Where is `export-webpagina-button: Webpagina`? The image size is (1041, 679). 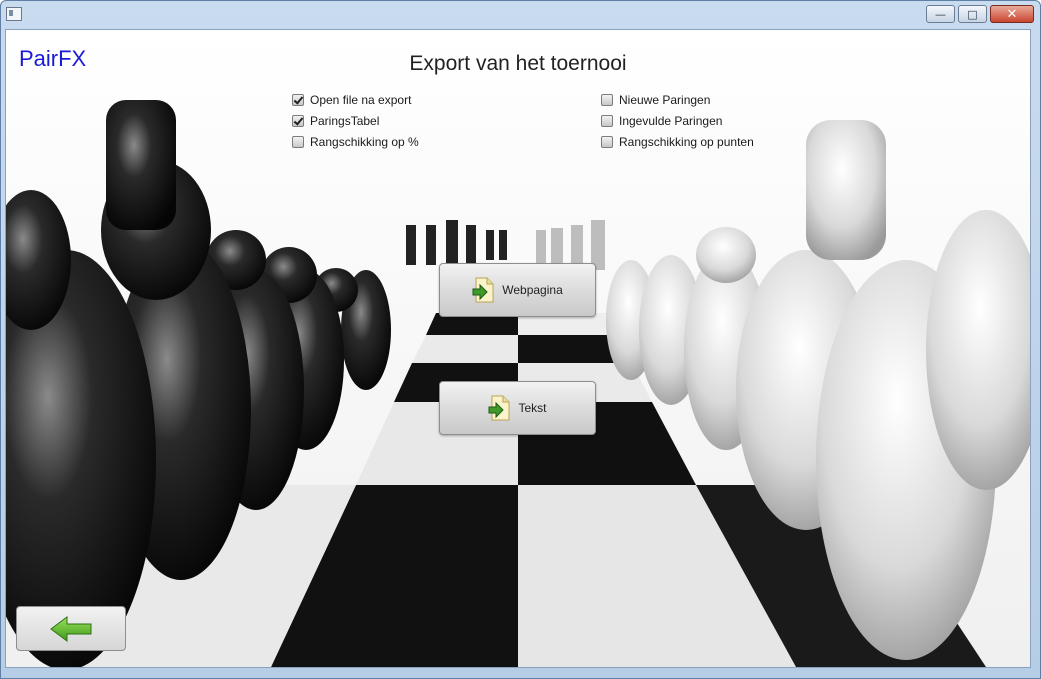 export-webpagina-button: Webpagina is located at coordinates (517, 290).